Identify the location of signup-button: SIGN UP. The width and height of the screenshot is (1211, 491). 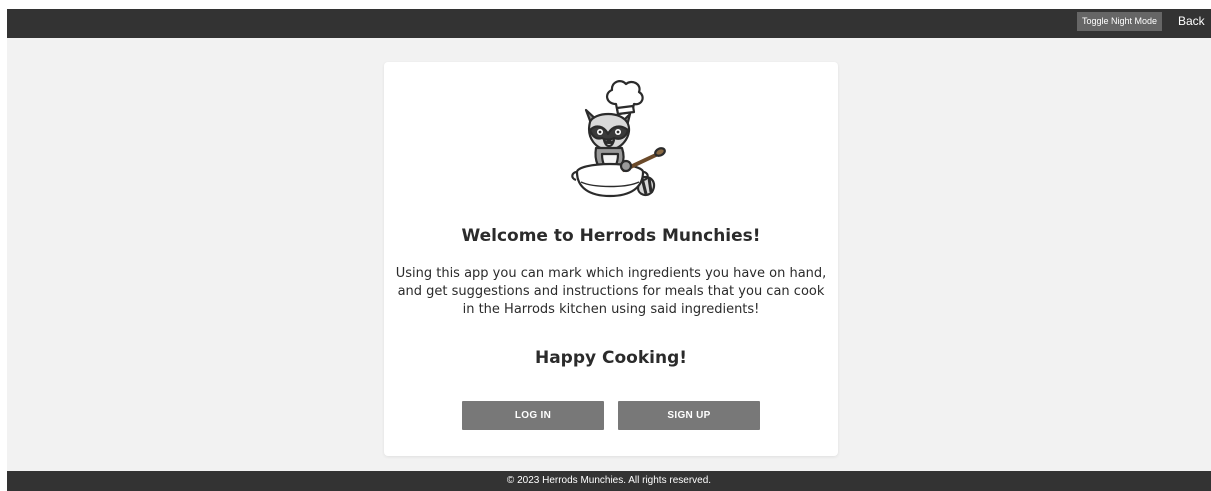
(689, 415).